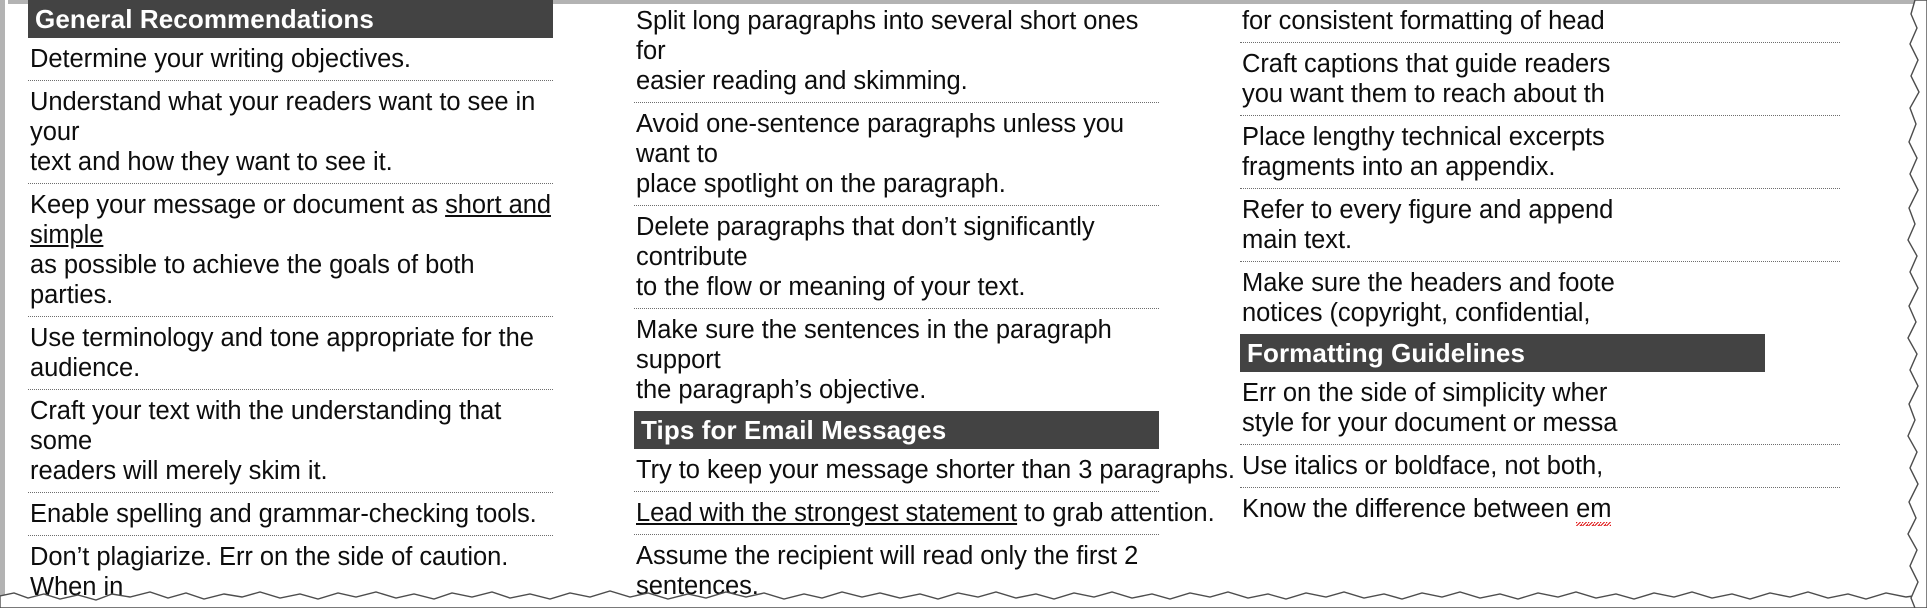  What do you see at coordinates (85, 368) in the screenshot?
I see `list-item-line: audience.` at bounding box center [85, 368].